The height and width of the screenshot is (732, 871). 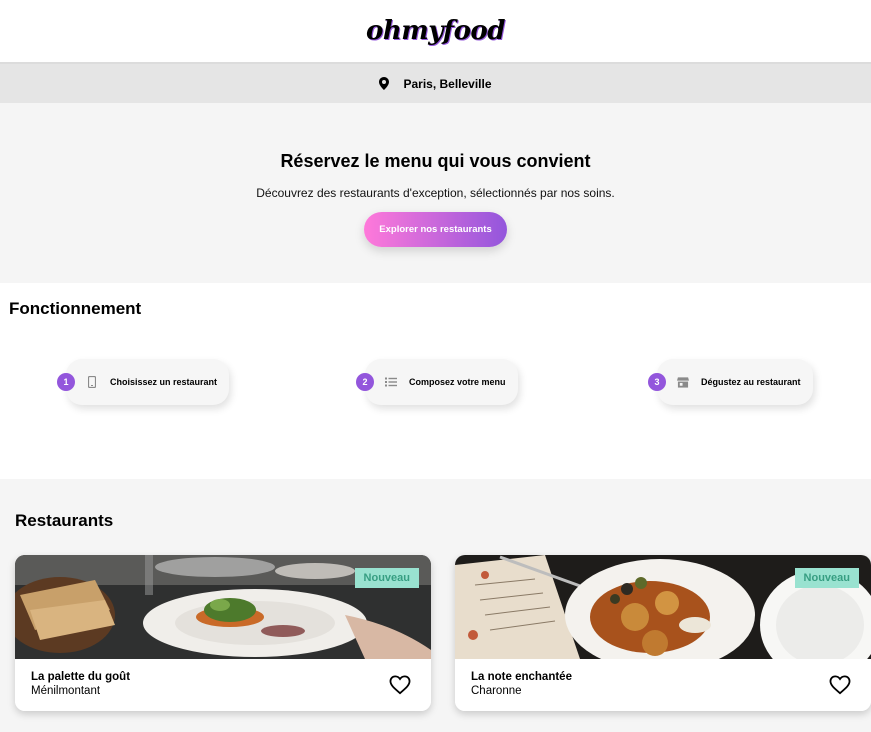 What do you see at coordinates (435, 161) in the screenshot?
I see `hero-title: Réservez le menu qui vous convient` at bounding box center [435, 161].